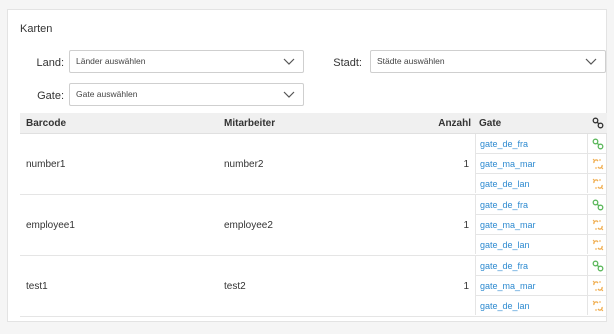  What do you see at coordinates (488, 61) in the screenshot?
I see `stadt-select: Städte auswählen` at bounding box center [488, 61].